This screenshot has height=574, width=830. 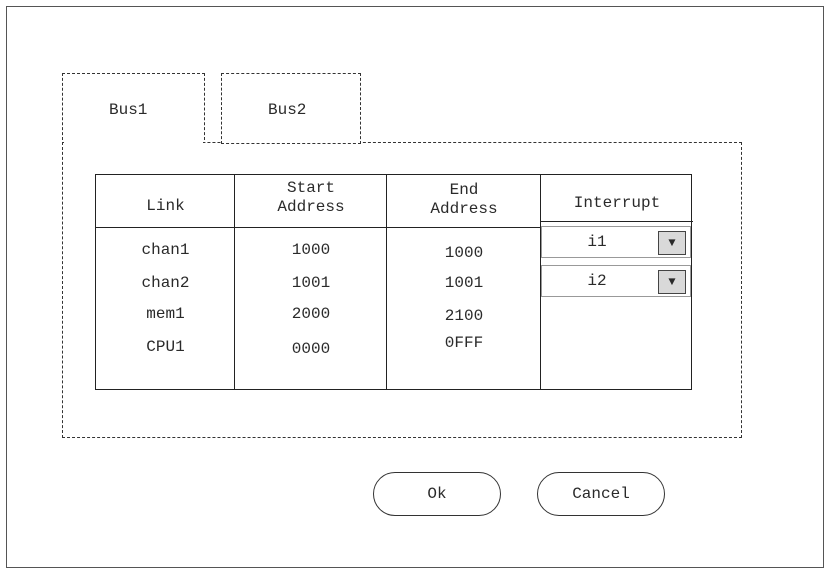 What do you see at coordinates (464, 343) in the screenshot?
I see `cell-end: 0FFF` at bounding box center [464, 343].